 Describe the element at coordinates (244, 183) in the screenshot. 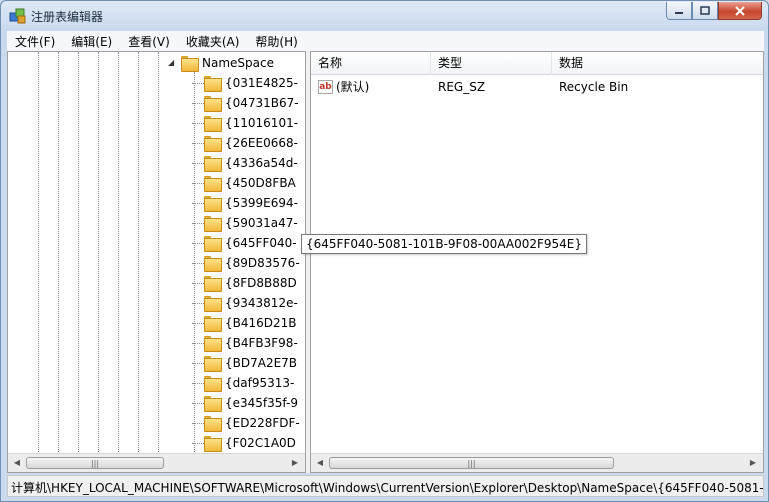

I see `tree-item: {450D8FBA` at that location.